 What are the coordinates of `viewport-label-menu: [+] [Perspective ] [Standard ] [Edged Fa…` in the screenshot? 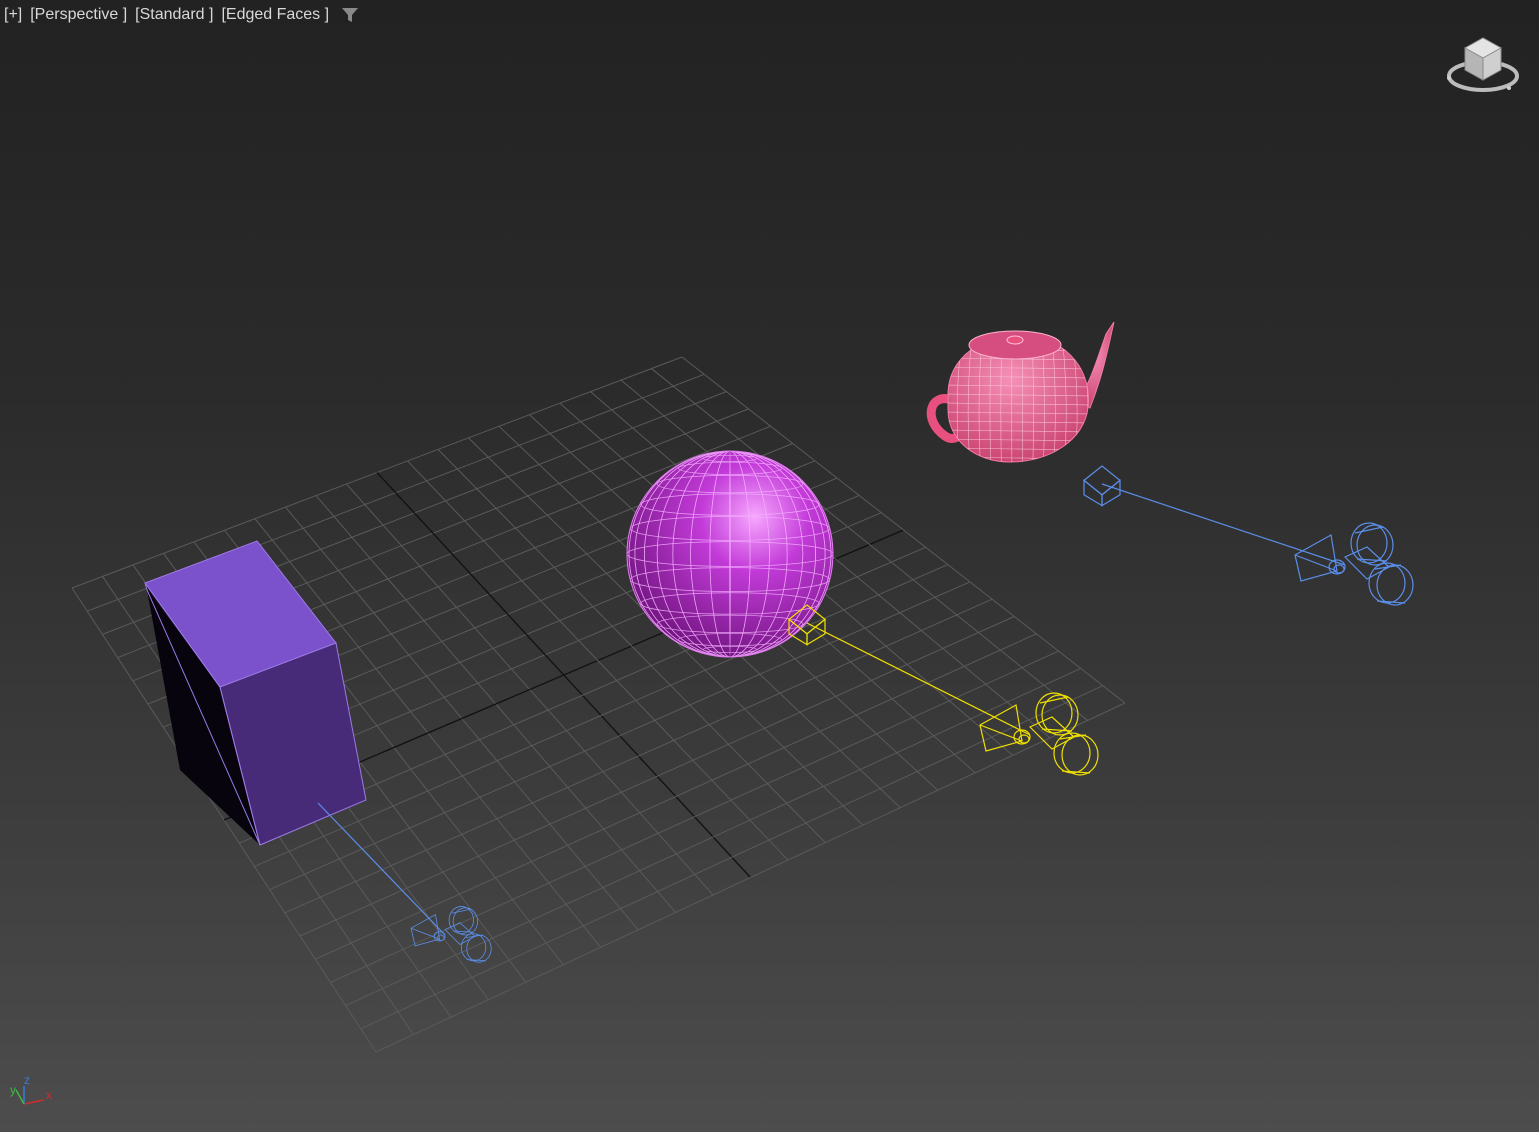 It's located at (181, 15).